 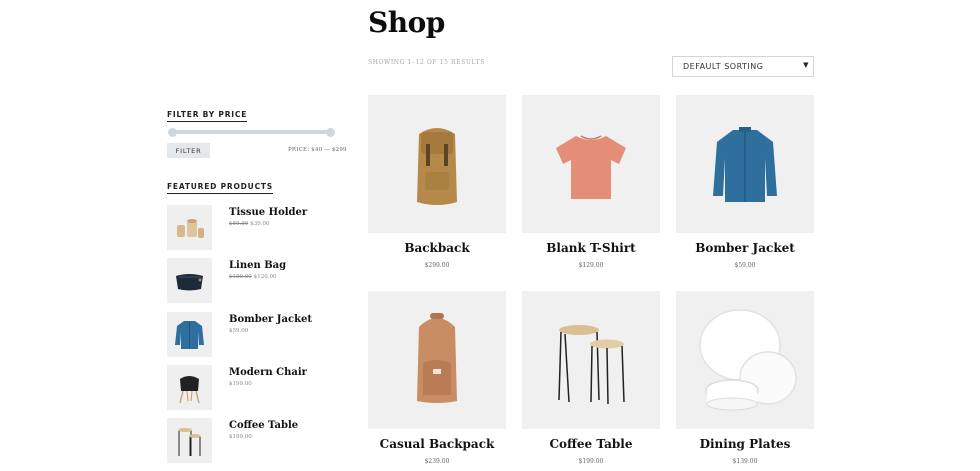 What do you see at coordinates (189, 387) in the screenshot?
I see `modern-chair-image` at bounding box center [189, 387].